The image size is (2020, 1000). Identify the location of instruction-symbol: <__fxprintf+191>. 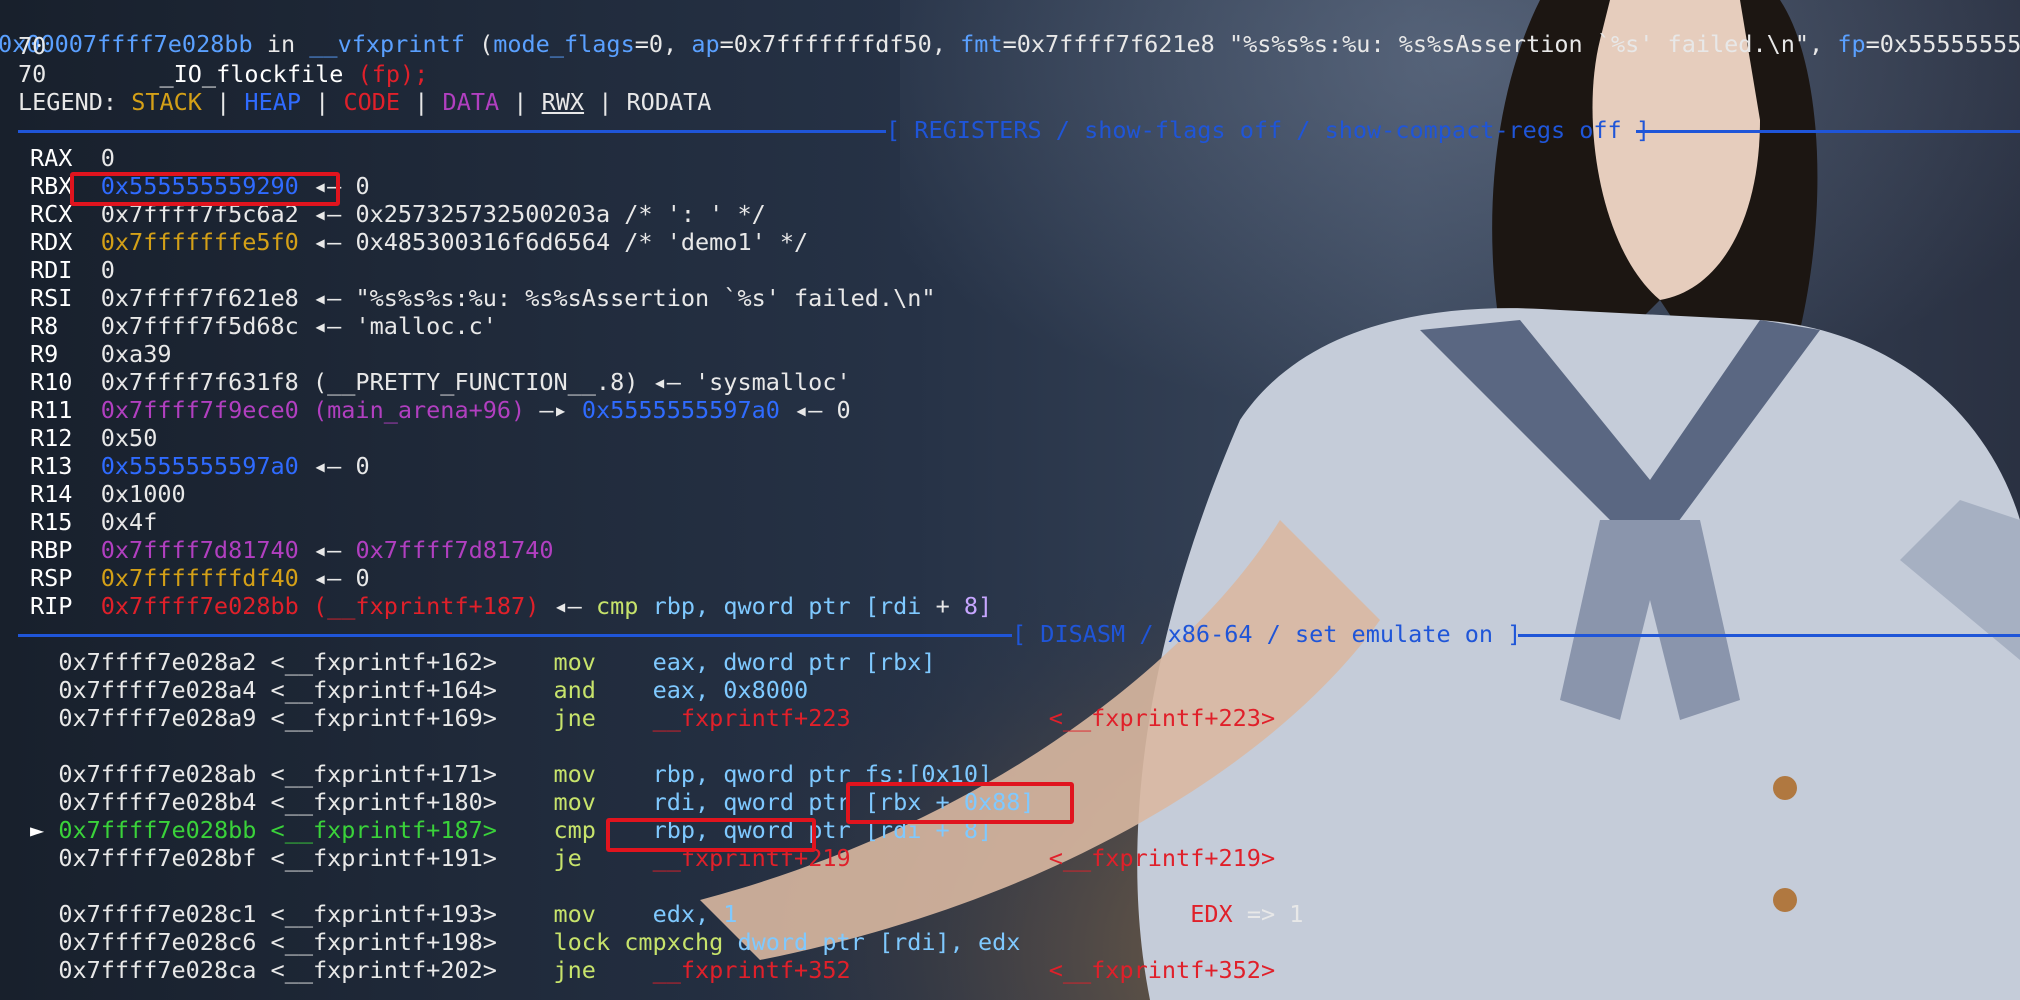
(383, 858).